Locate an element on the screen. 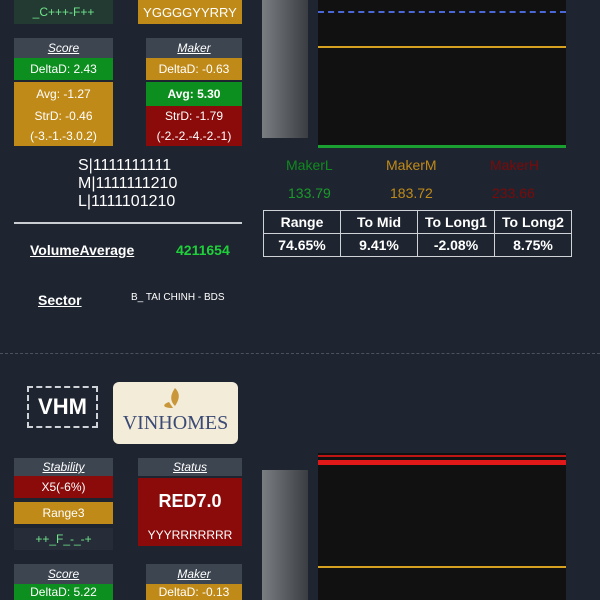  sector-label: Sector is located at coordinates (60, 300).